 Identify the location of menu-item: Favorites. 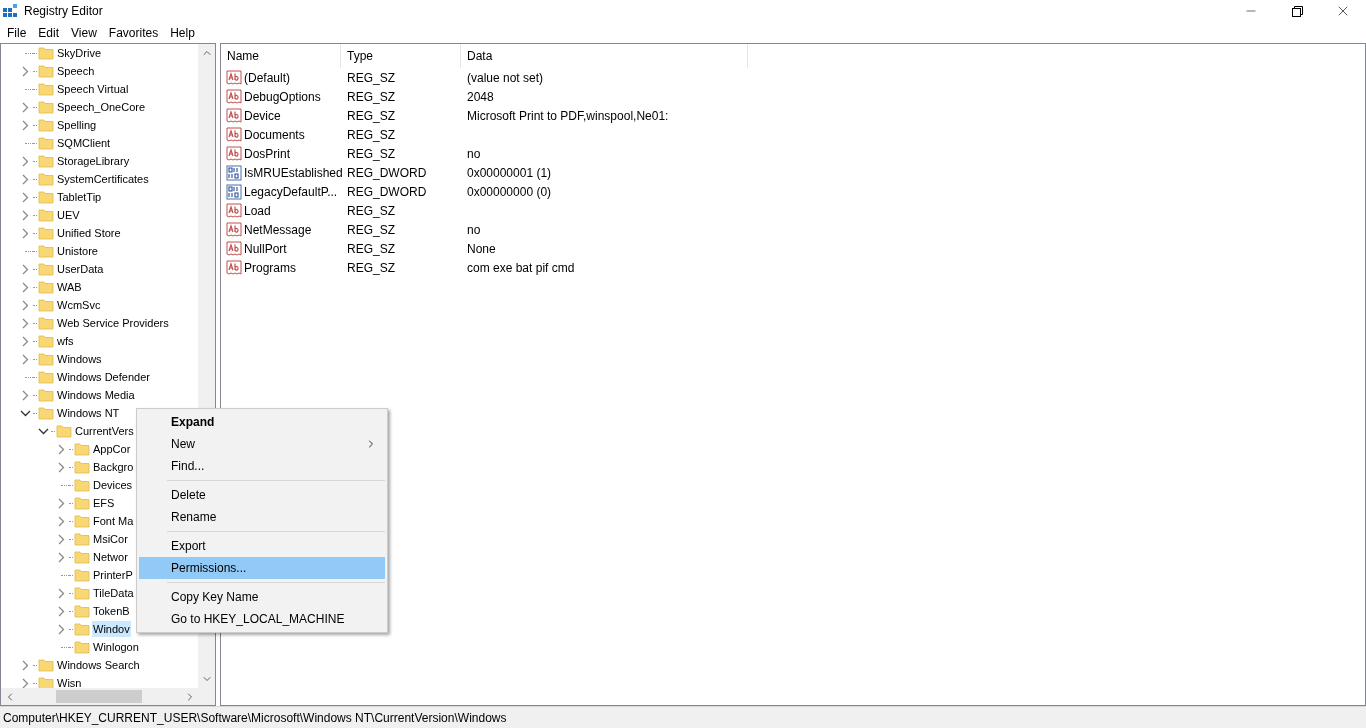
(133, 32).